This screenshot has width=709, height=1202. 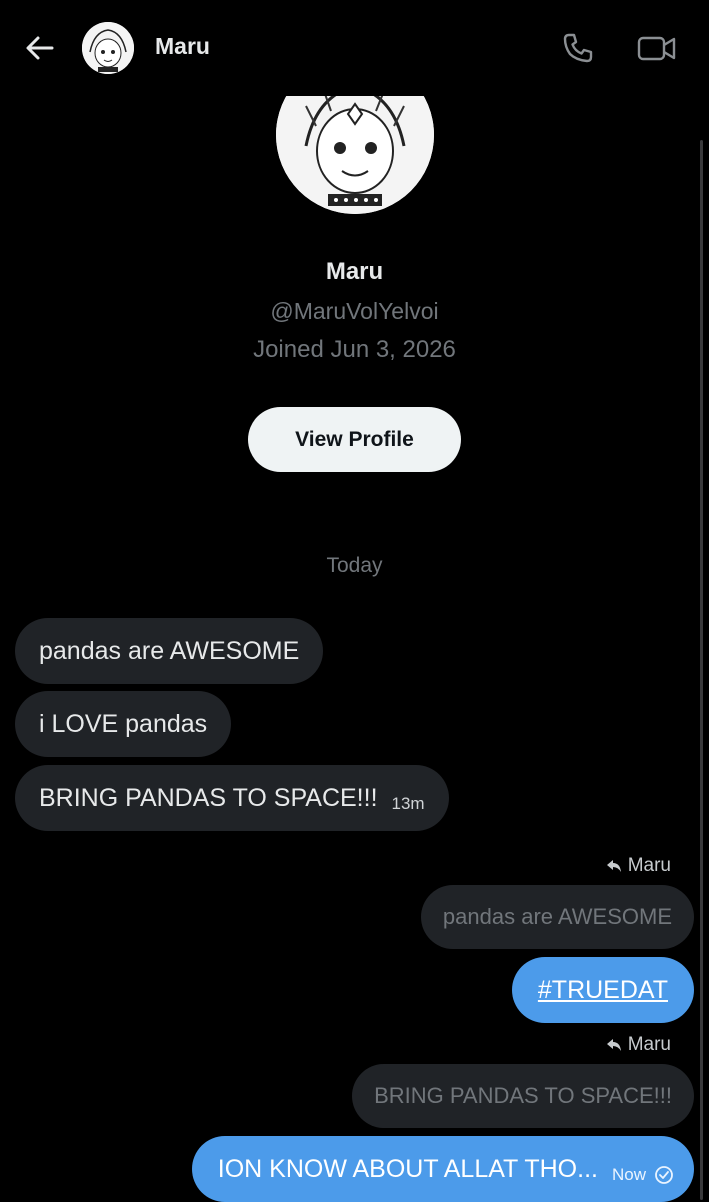 I want to click on outgoing-message: ION KNOW ABOUT ALLAT THO... Now, so click(x=442, y=1169).